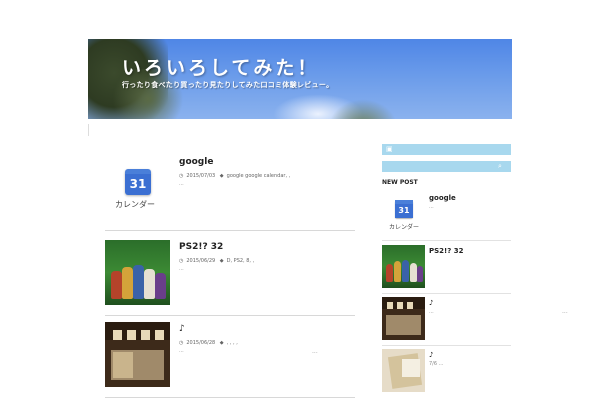 This screenshot has width=600, height=400. What do you see at coordinates (196, 162) in the screenshot?
I see `post-title: google` at bounding box center [196, 162].